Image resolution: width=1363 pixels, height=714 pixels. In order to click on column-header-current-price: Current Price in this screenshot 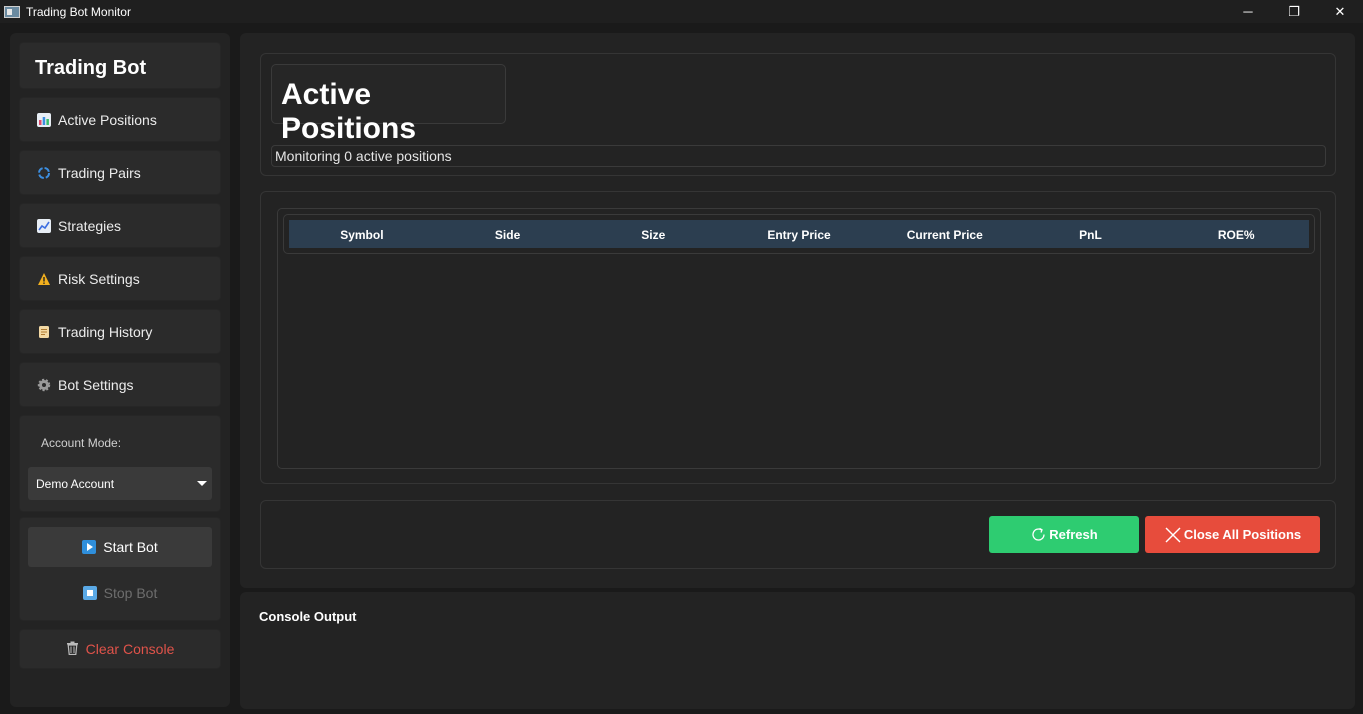, I will do `click(945, 234)`.